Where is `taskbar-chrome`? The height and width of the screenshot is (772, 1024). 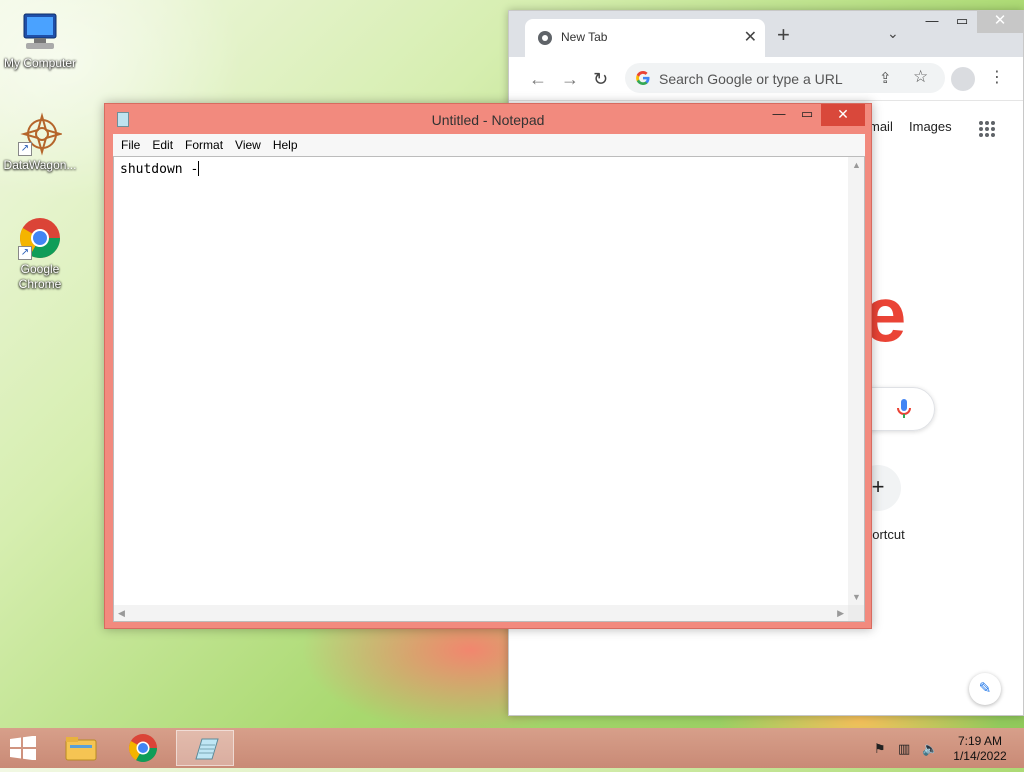
taskbar-chrome is located at coordinates (143, 748).